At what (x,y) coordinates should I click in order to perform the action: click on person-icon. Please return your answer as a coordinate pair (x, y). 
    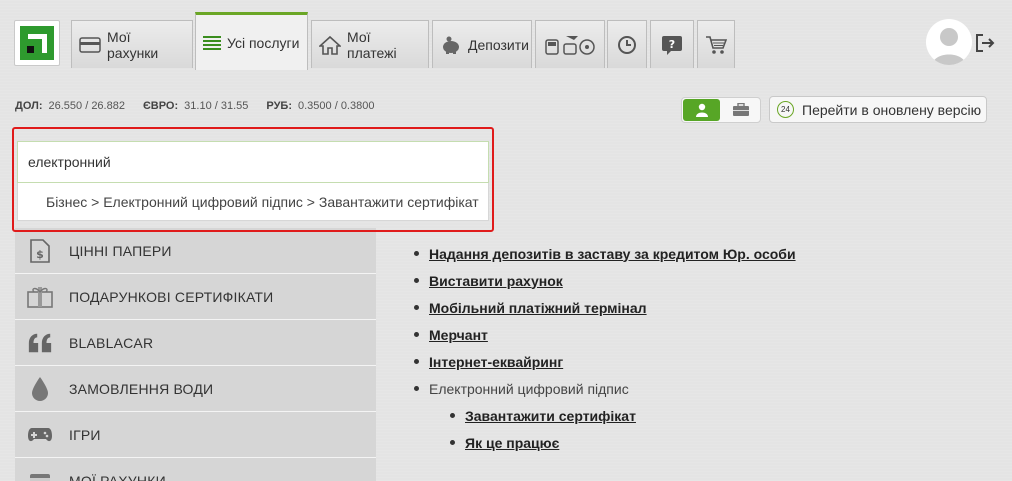
    Looking at the image, I should click on (701, 110).